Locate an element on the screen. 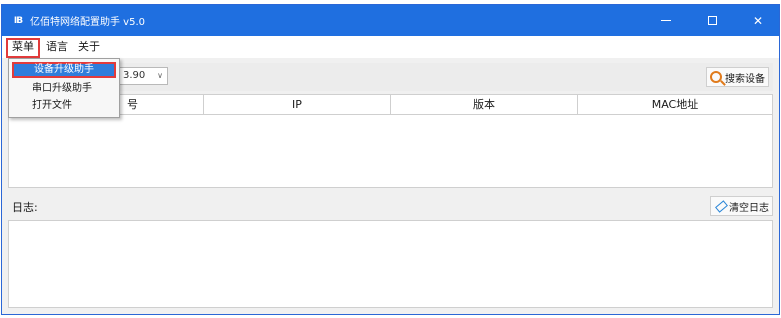 This screenshot has width=781, height=318. clear-brush-icon is located at coordinates (720, 206).